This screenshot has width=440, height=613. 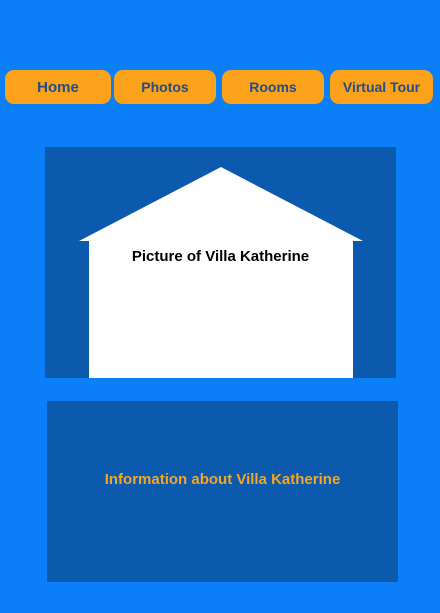 I want to click on nav-home-button: Home, so click(x=58, y=87).